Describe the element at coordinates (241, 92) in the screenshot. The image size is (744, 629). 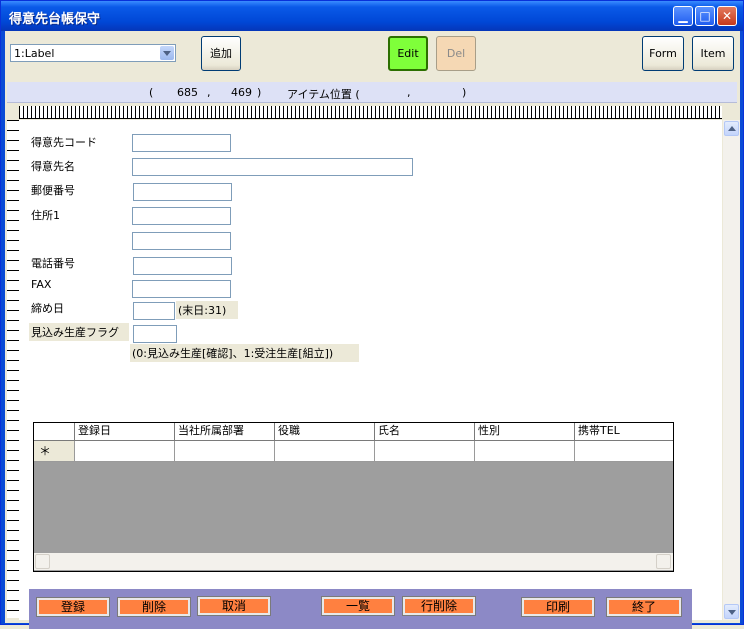
I see `pos-y-value: 469` at that location.